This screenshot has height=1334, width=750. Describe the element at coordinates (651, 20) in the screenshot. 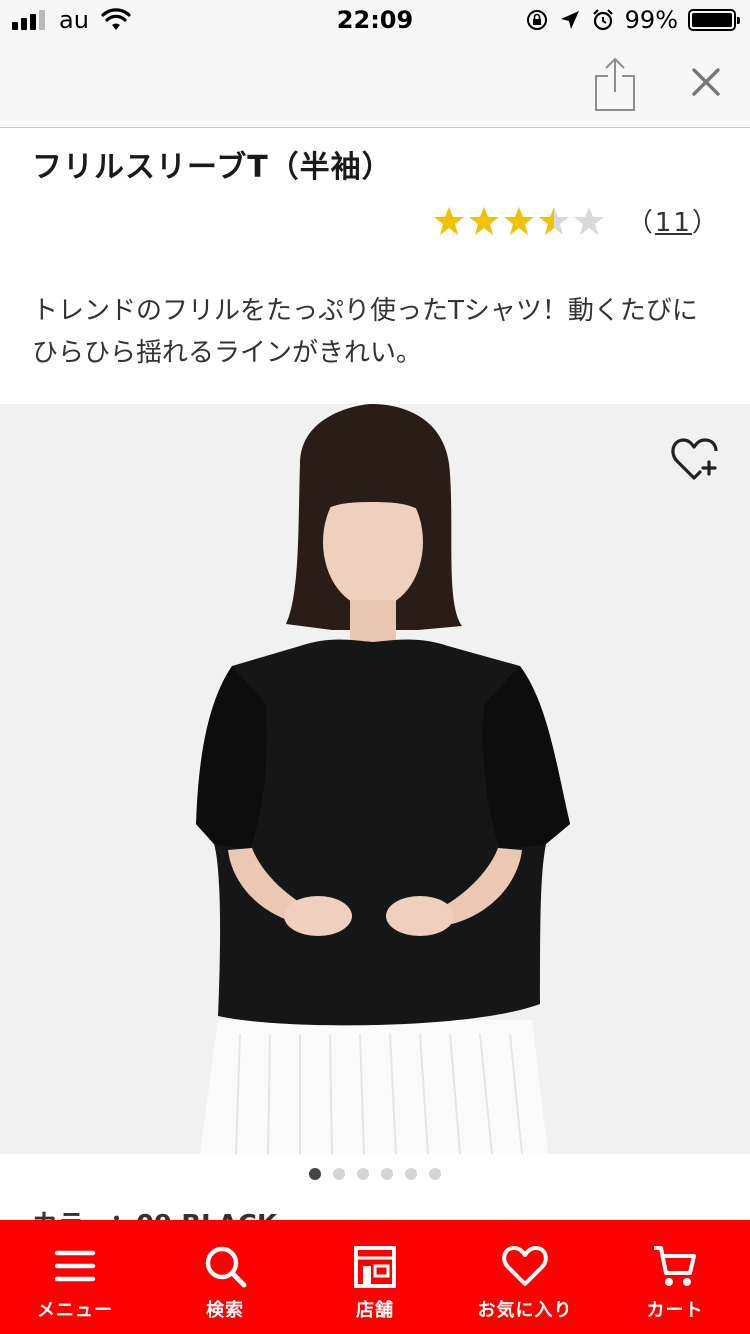

I see `battery-percent: 99%` at that location.